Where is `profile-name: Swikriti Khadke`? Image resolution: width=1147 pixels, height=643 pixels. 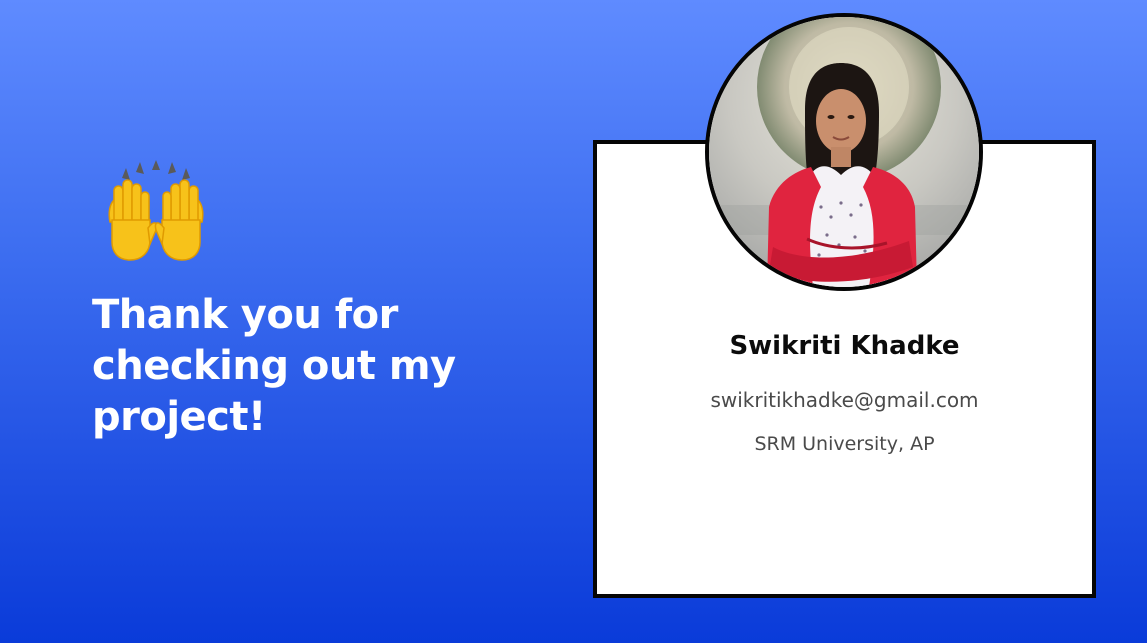 profile-name: Swikriti Khadke is located at coordinates (844, 346).